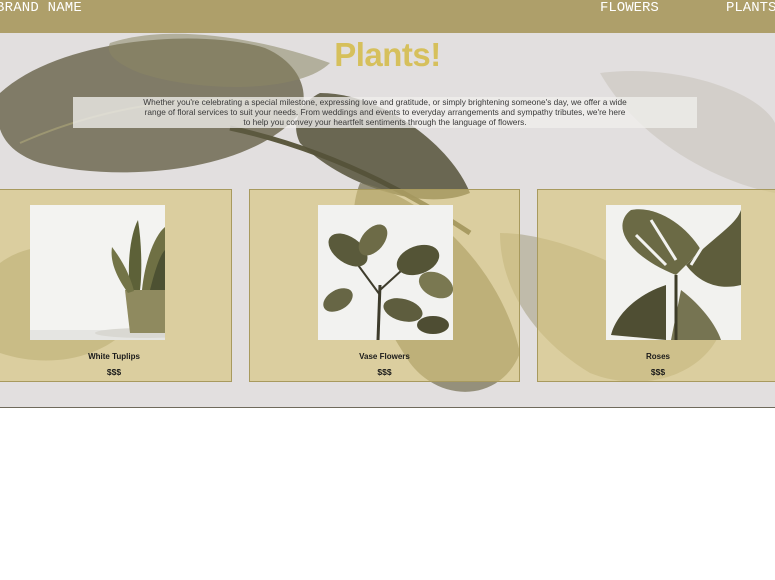 This screenshot has width=775, height=580. I want to click on product-name: White Tuplips, so click(114, 356).